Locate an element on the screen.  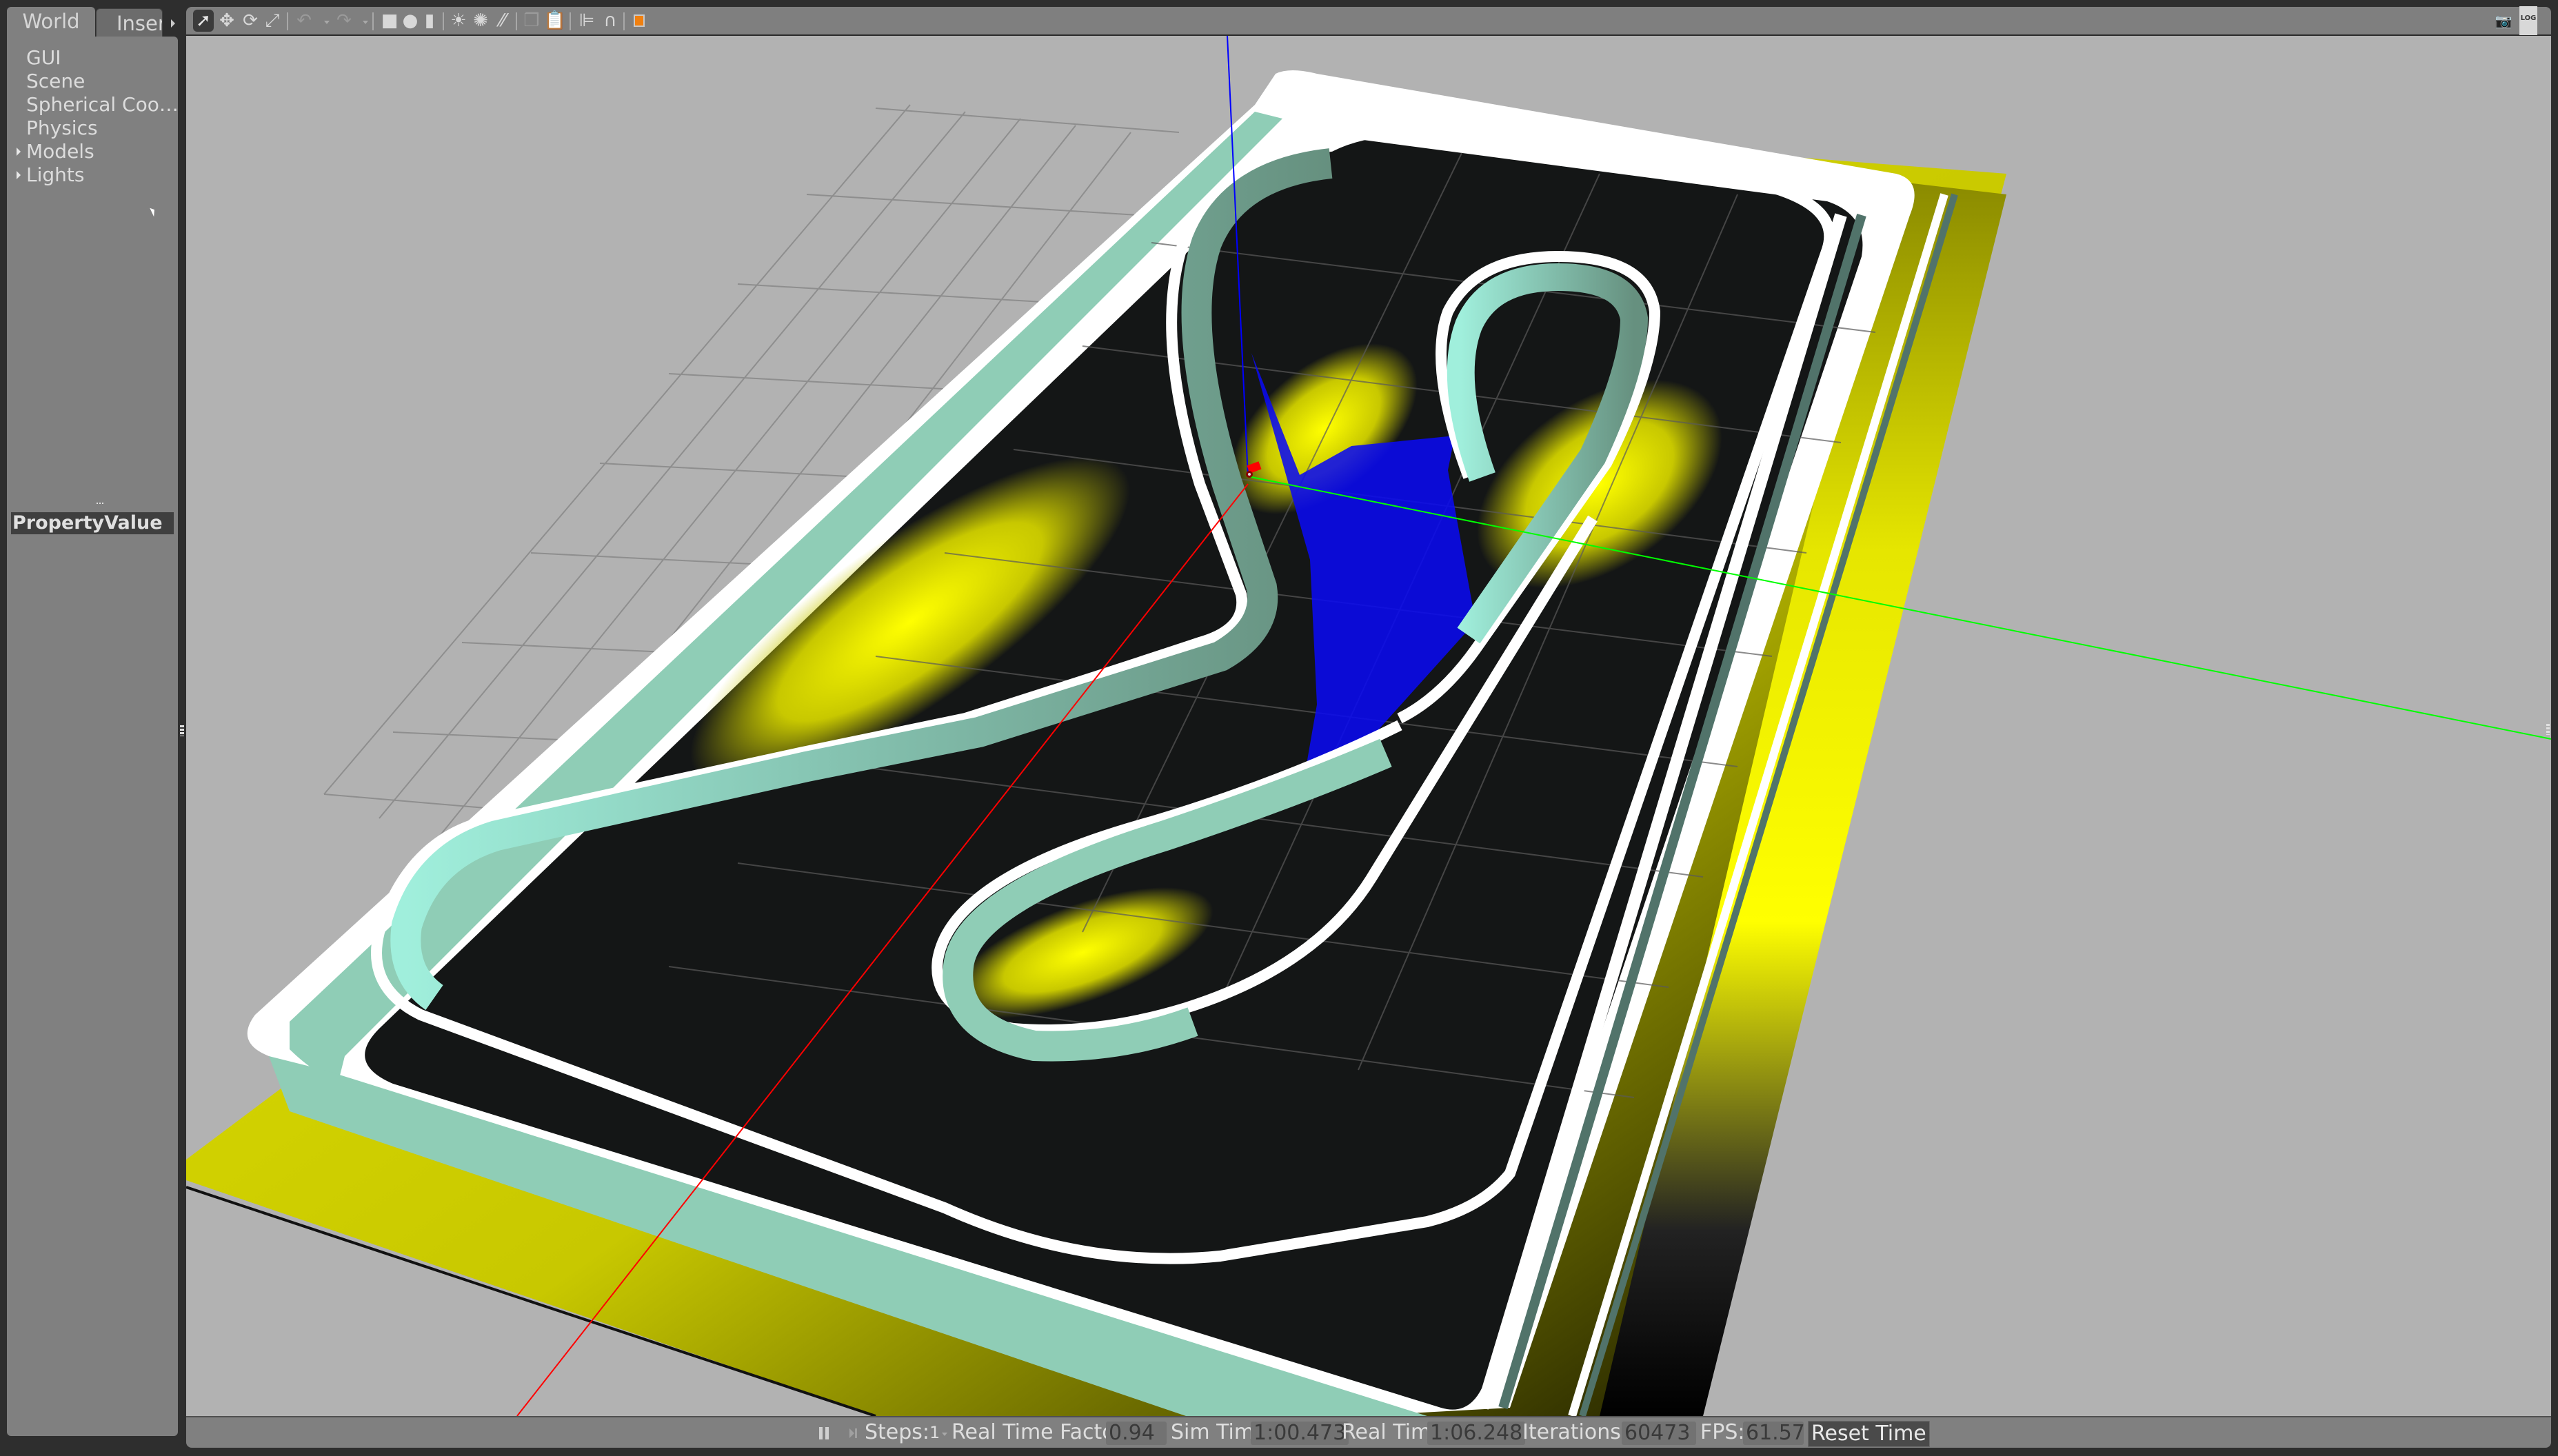
tree-item-lights: Lights is located at coordinates (51, 175).